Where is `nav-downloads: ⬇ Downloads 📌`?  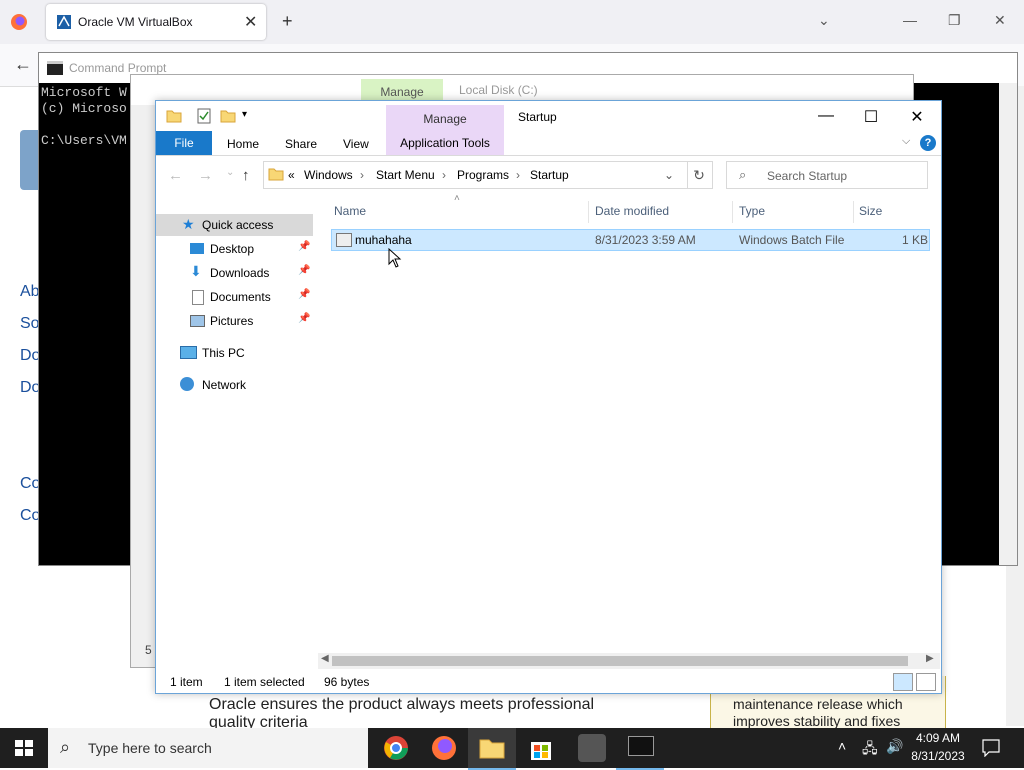 nav-downloads: ⬇ Downloads 📌 is located at coordinates (236, 273).